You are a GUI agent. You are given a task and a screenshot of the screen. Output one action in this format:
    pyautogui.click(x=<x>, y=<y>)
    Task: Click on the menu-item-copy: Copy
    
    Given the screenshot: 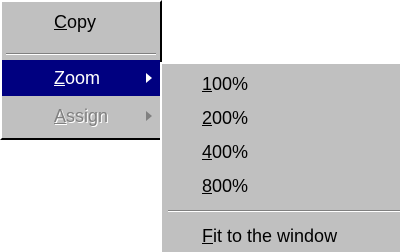 What is the action you would take?
    pyautogui.click(x=81, y=22)
    